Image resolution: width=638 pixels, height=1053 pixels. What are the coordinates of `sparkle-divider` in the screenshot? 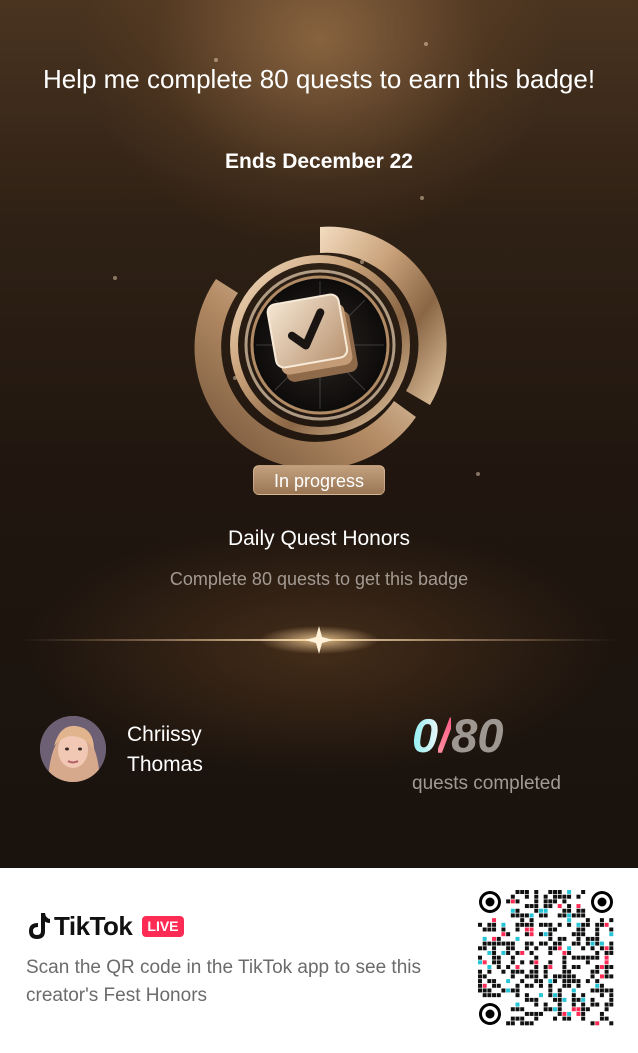 It's located at (319, 640).